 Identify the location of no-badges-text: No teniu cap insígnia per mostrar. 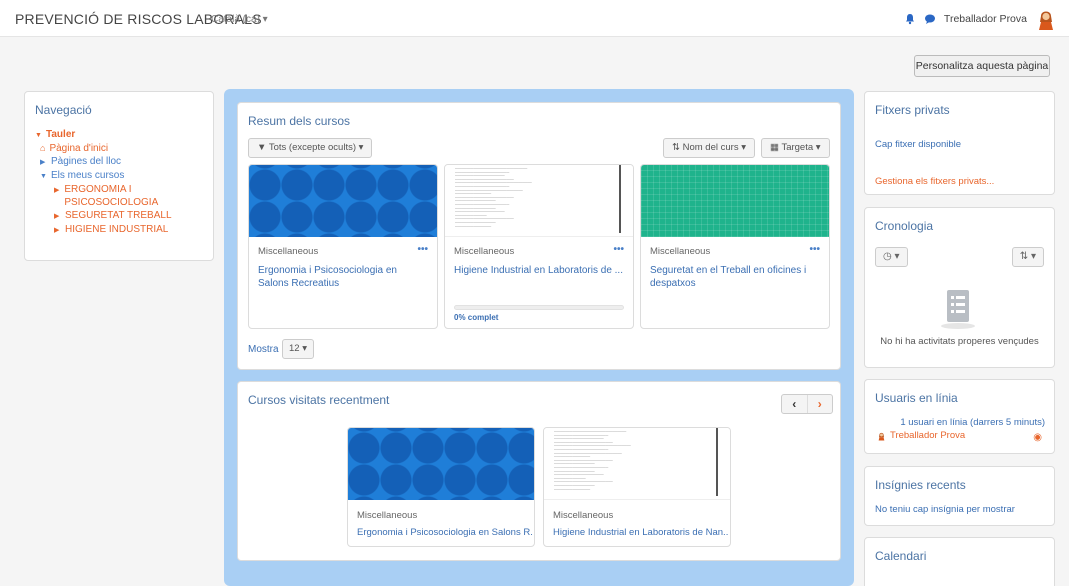
(945, 509).